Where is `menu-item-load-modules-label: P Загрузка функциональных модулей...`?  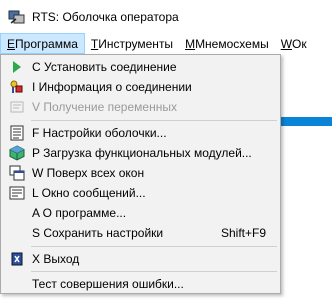 menu-item-load-modules-label: P Загрузка функциональных модулей... is located at coordinates (142, 153).